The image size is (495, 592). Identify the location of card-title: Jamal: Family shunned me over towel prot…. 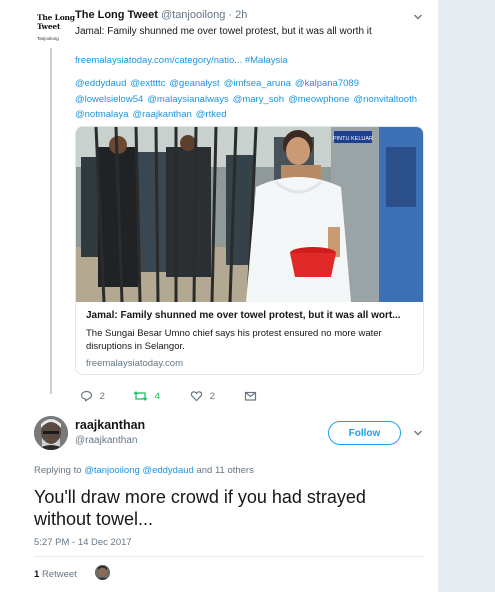
(243, 315).